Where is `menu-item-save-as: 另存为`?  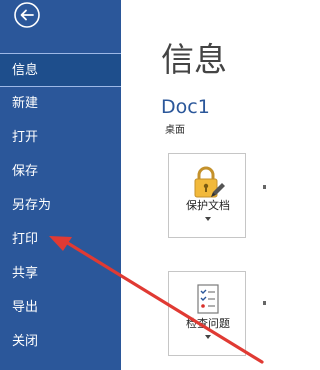
menu-item-save-as: 另存为 is located at coordinates (60, 206).